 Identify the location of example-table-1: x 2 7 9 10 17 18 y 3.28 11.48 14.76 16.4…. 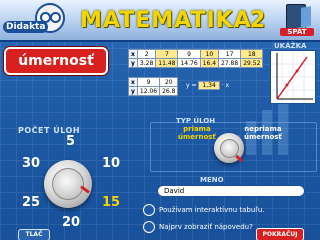
(196, 58).